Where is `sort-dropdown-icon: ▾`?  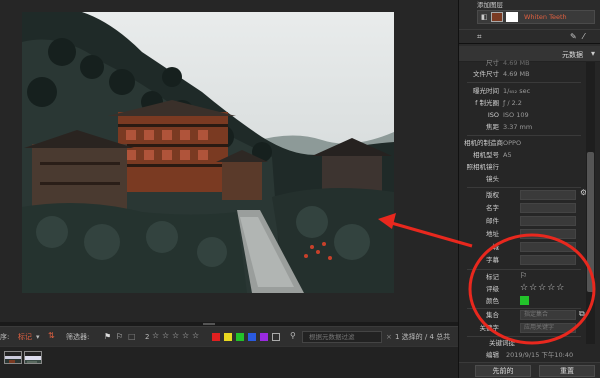
sort-dropdown-icon: ▾ is located at coordinates (38, 337).